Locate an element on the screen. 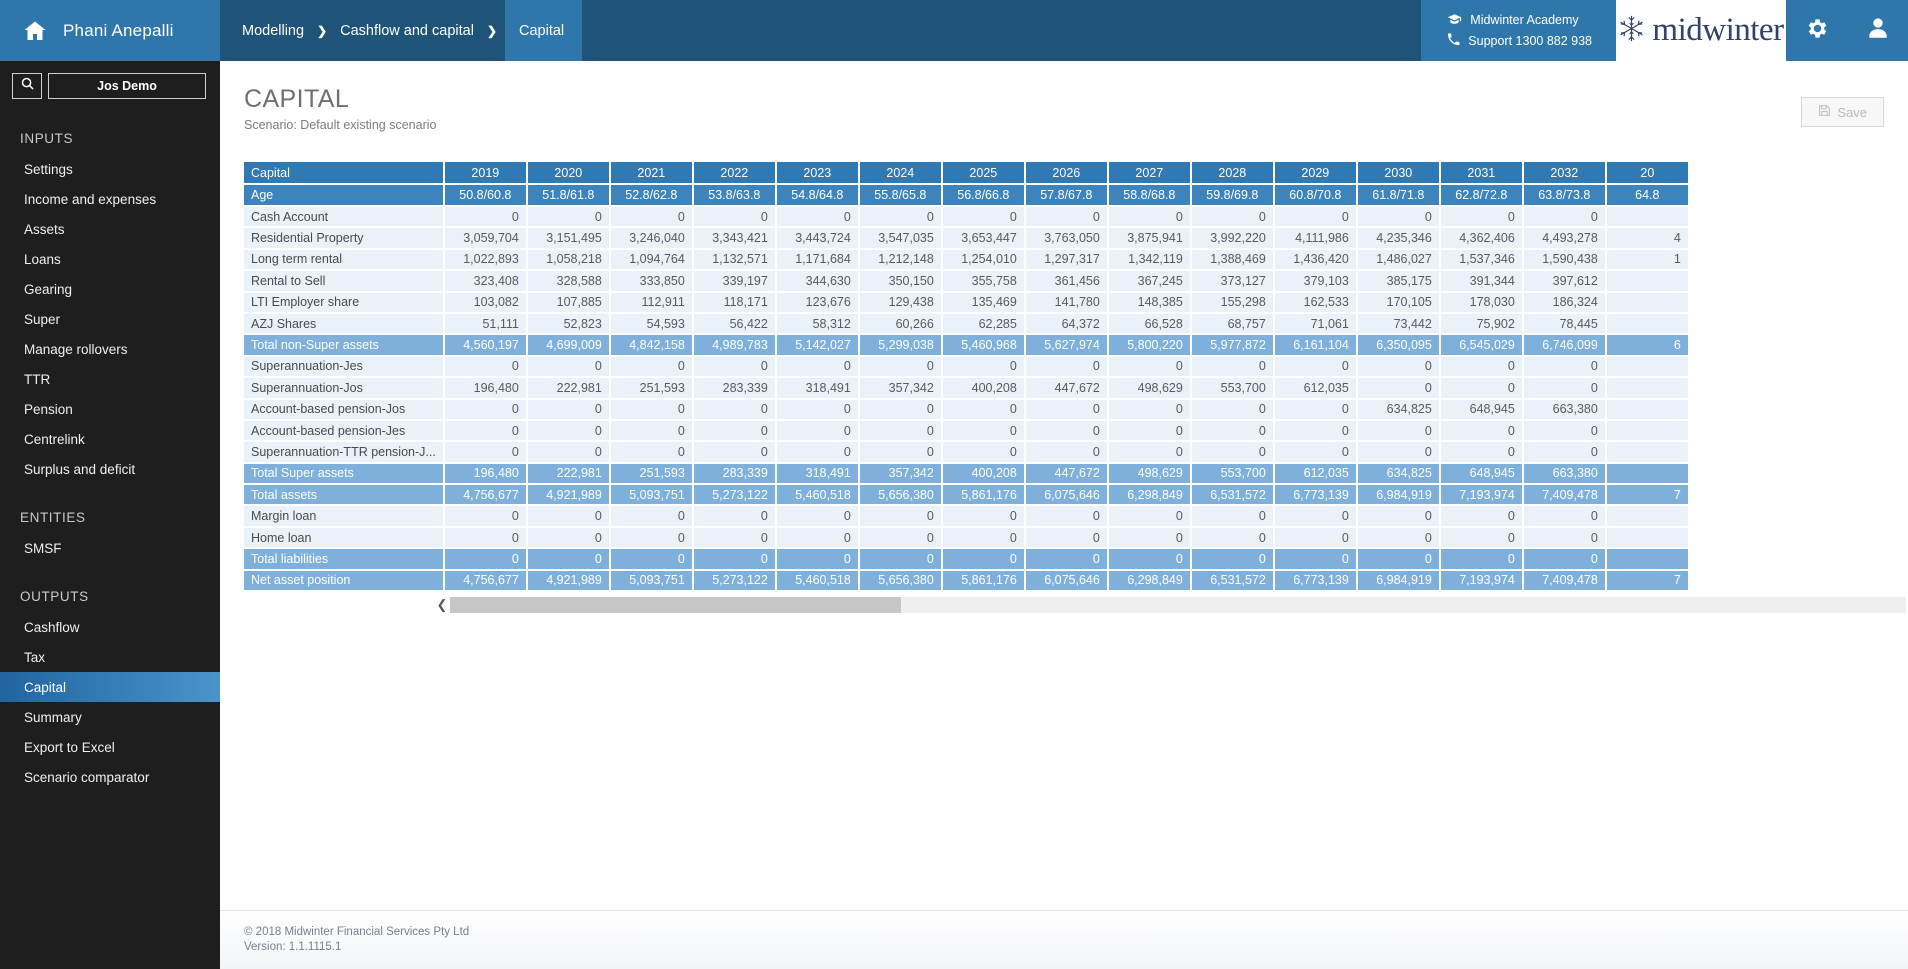 The width and height of the screenshot is (1908, 969). chevron-right-icon: ❯ is located at coordinates (322, 30).